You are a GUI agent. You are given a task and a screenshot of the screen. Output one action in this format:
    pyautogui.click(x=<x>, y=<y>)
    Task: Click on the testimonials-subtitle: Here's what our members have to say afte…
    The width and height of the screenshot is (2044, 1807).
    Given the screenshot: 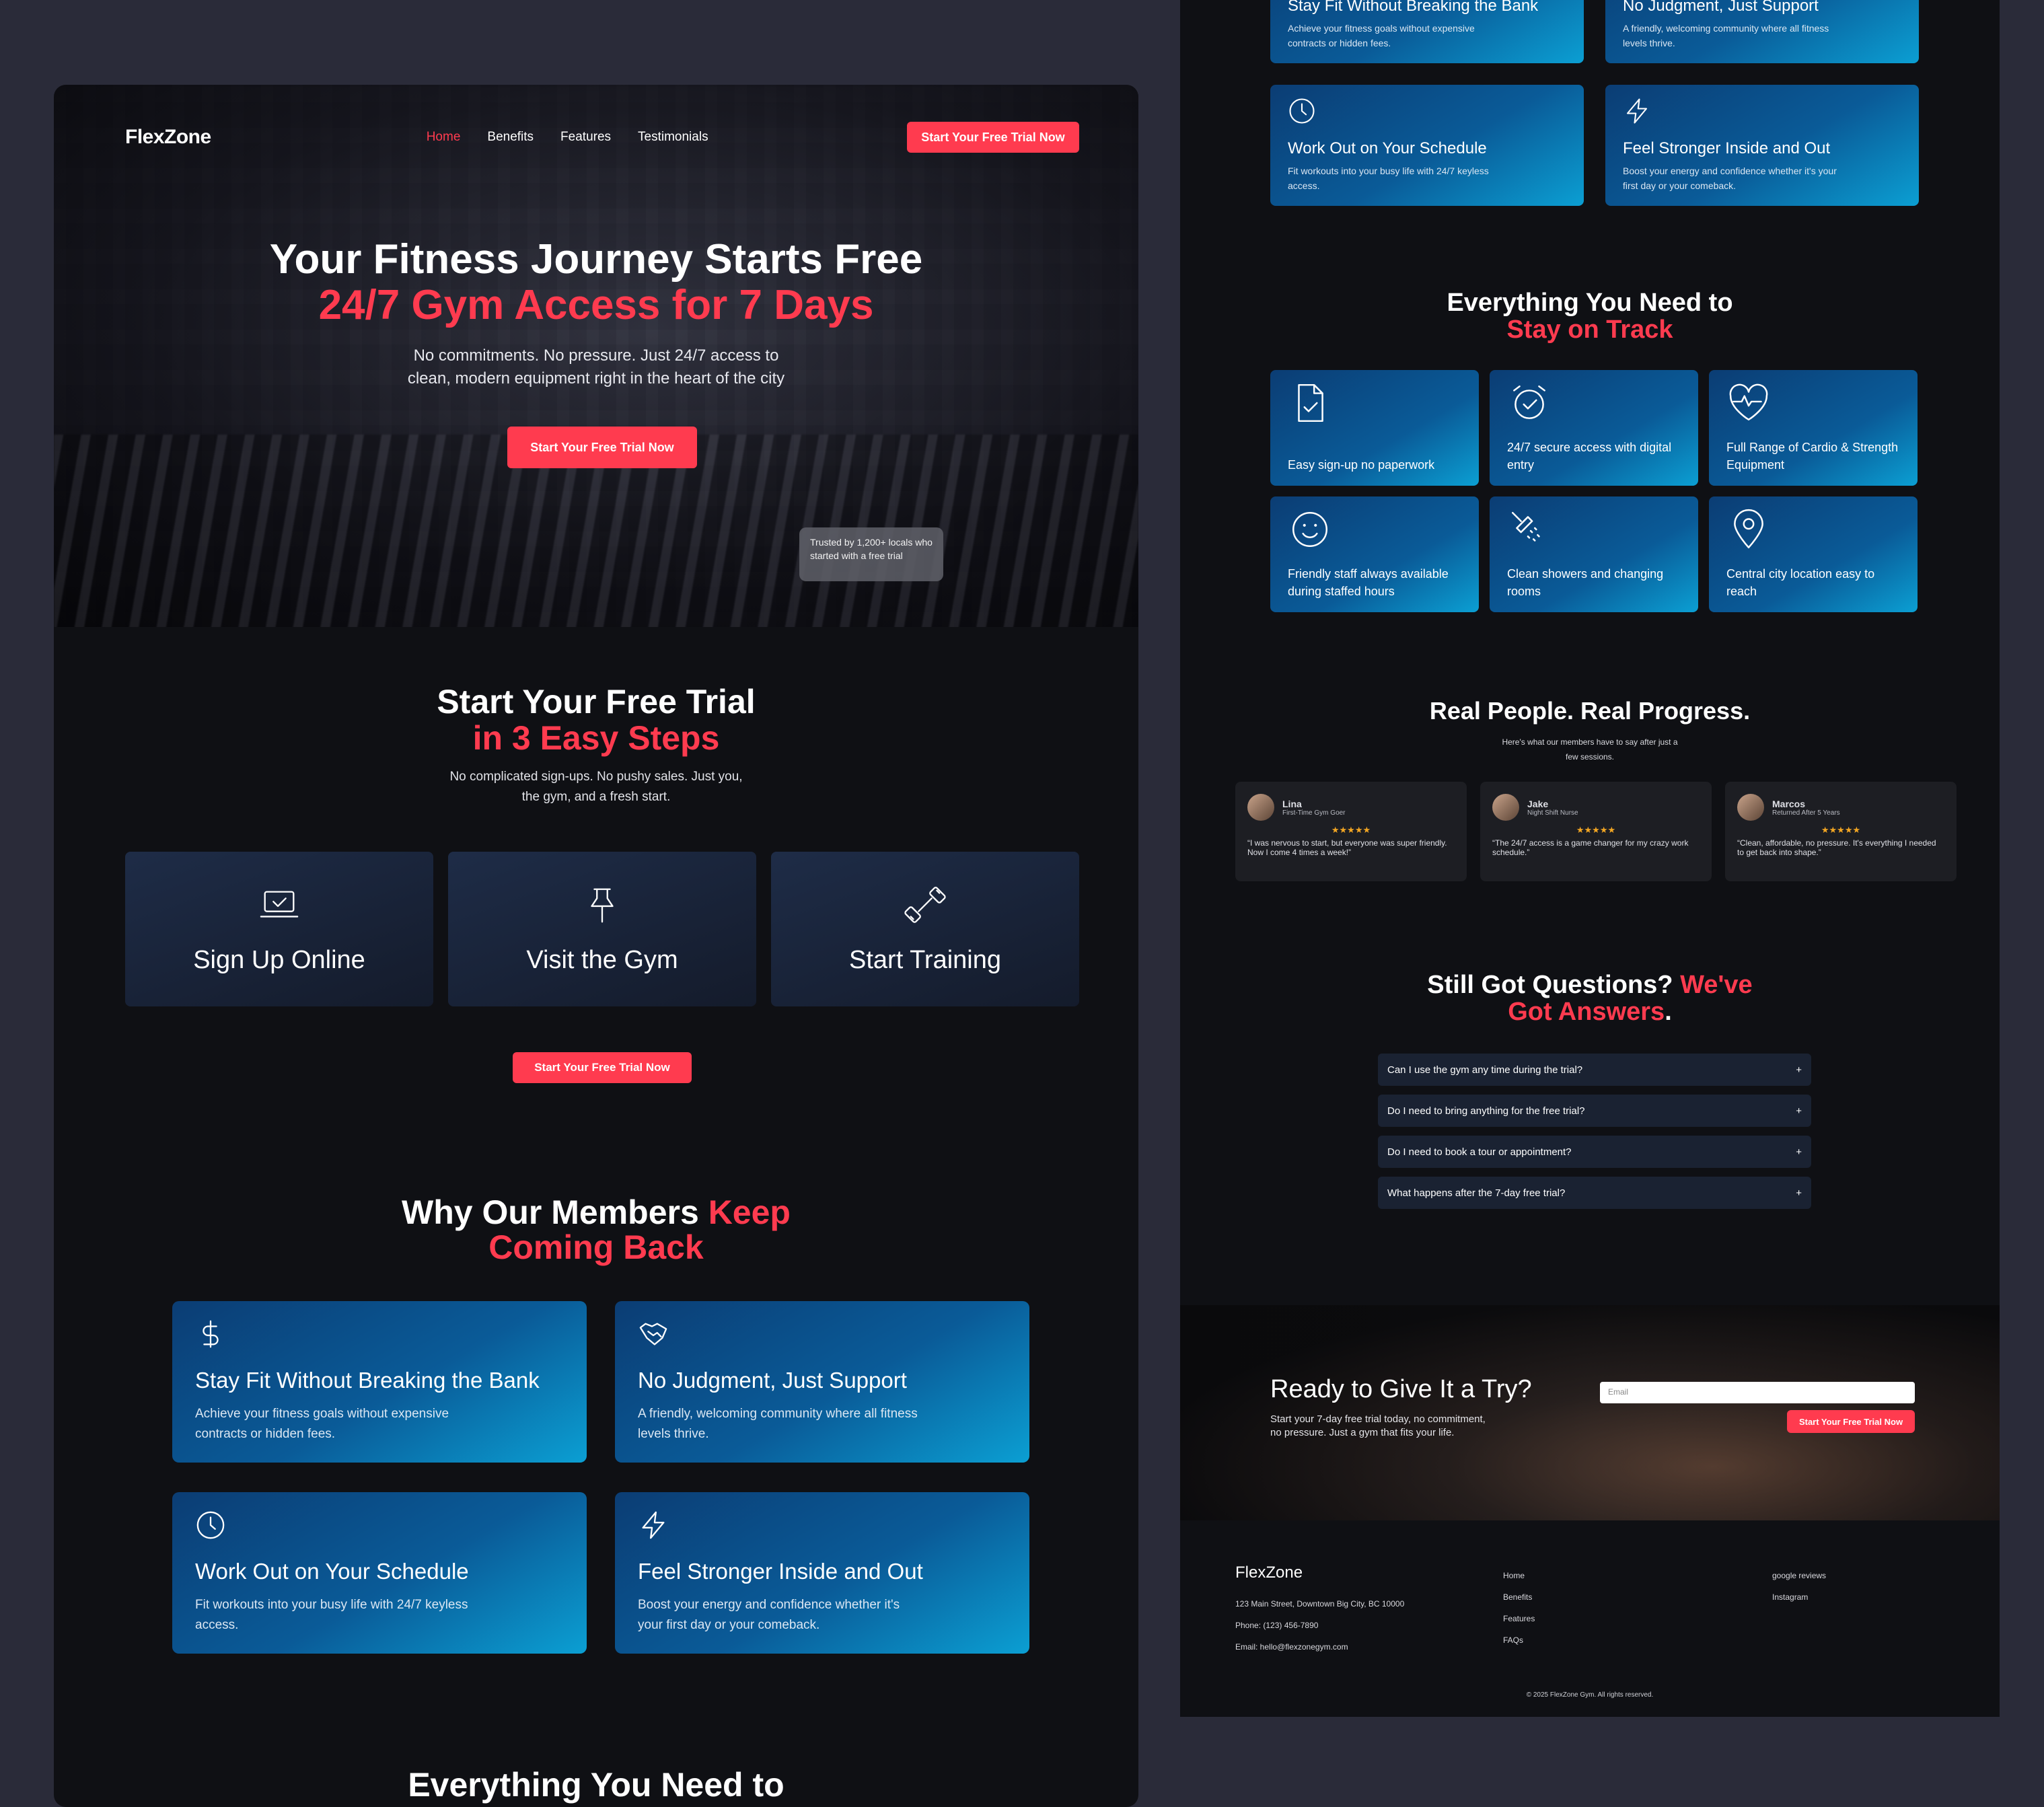 What is the action you would take?
    pyautogui.click(x=1590, y=749)
    